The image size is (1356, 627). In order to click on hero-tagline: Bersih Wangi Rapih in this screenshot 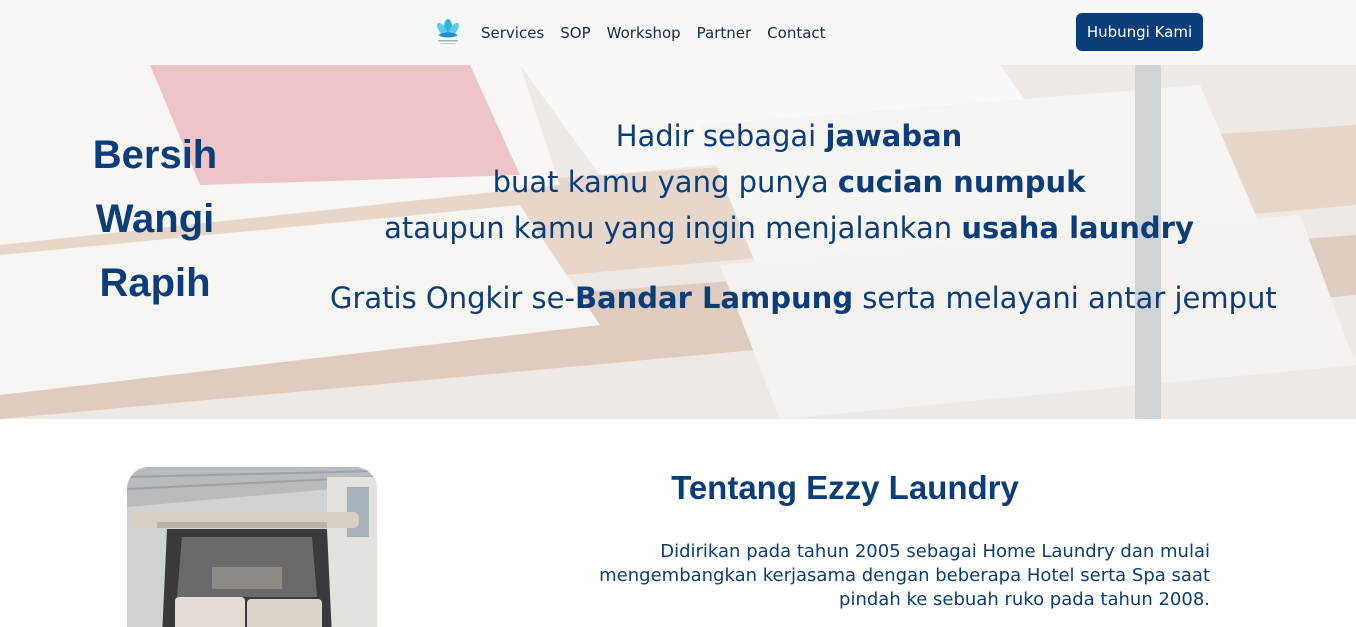, I will do `click(155, 219)`.